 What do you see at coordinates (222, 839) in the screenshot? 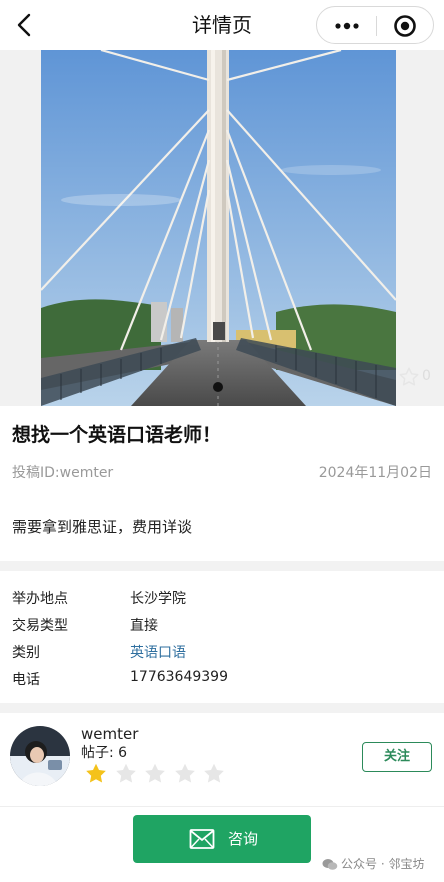
I see `consult-button: 咨询` at bounding box center [222, 839].